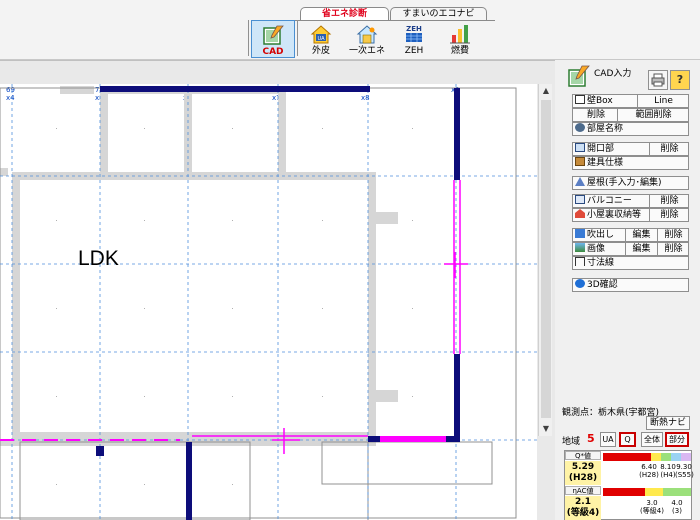 Image resolution: width=700 pixels, height=520 pixels. What do you see at coordinates (344, 14) in the screenshot?
I see `tab-shoene-shindan: 省エネ診断` at bounding box center [344, 14].